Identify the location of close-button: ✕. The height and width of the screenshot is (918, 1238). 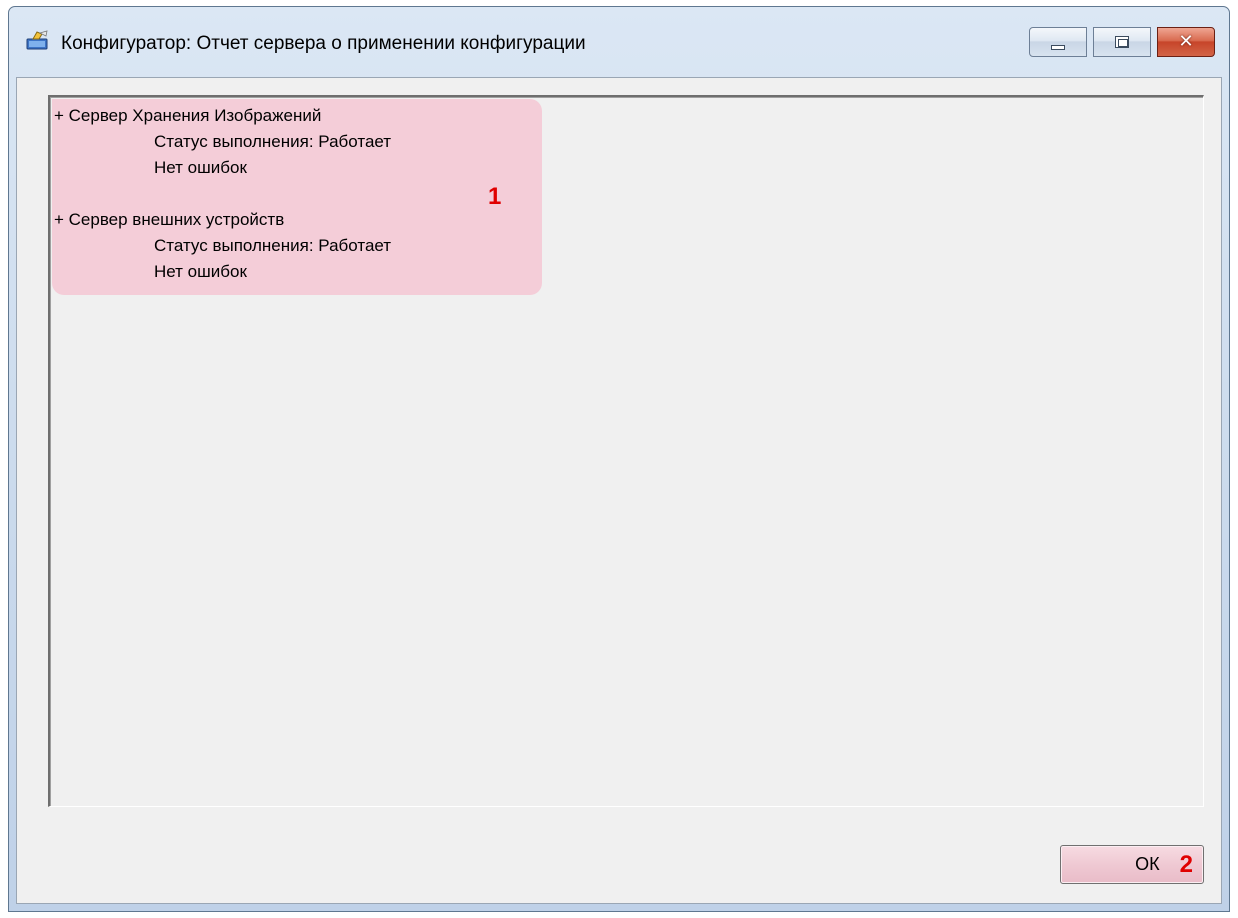
(1186, 42).